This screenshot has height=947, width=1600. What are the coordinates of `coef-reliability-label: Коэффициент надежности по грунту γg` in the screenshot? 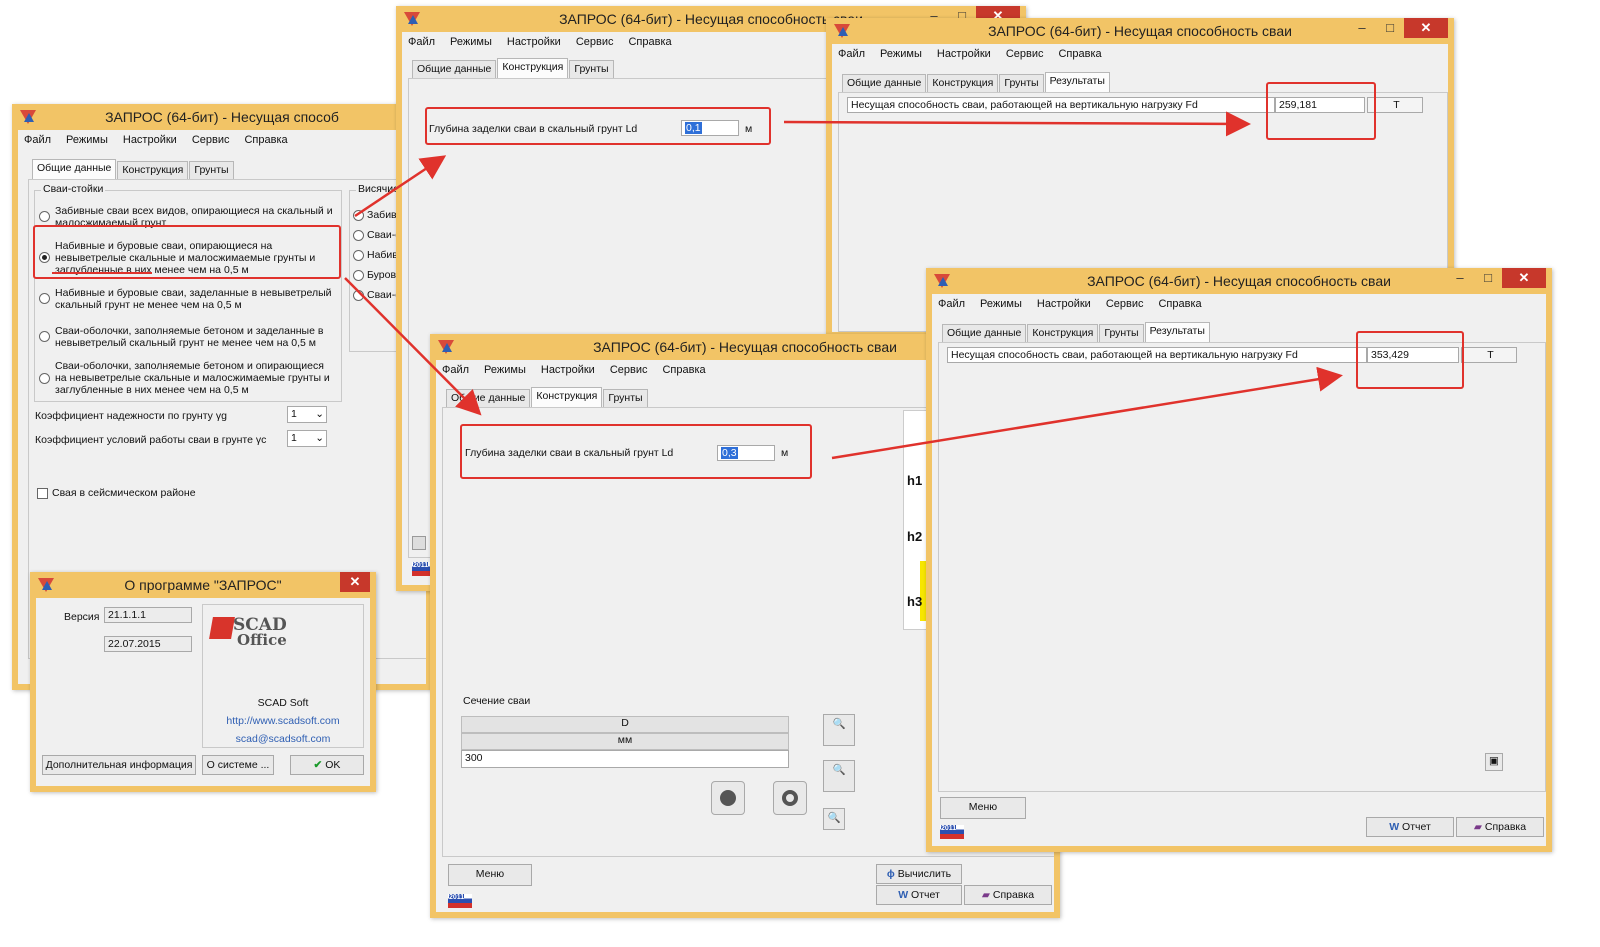 It's located at (131, 416).